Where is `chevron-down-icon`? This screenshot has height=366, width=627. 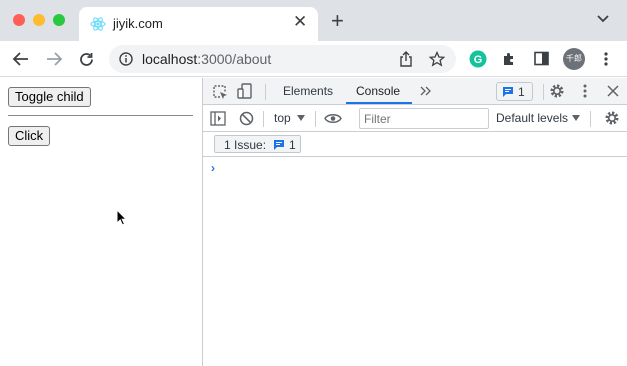 chevron-down-icon is located at coordinates (603, 19).